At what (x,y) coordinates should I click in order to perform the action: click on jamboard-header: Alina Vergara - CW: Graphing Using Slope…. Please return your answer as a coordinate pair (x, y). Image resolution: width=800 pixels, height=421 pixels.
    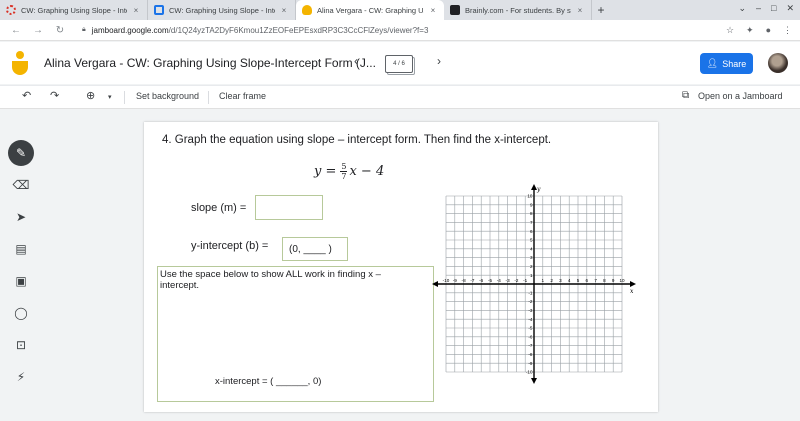
    Looking at the image, I should click on (400, 63).